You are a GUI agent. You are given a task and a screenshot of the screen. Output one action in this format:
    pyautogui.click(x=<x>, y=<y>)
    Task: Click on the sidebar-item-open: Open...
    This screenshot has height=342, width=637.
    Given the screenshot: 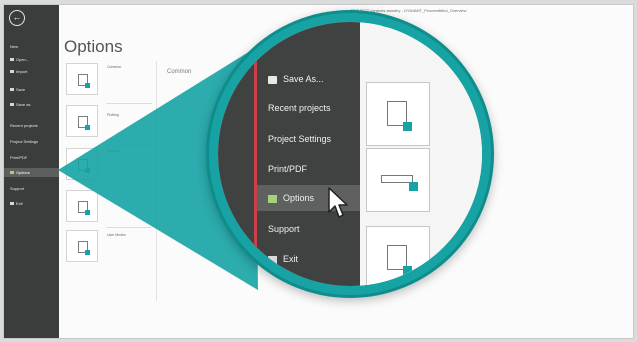 What is the action you would take?
    pyautogui.click(x=31, y=59)
    